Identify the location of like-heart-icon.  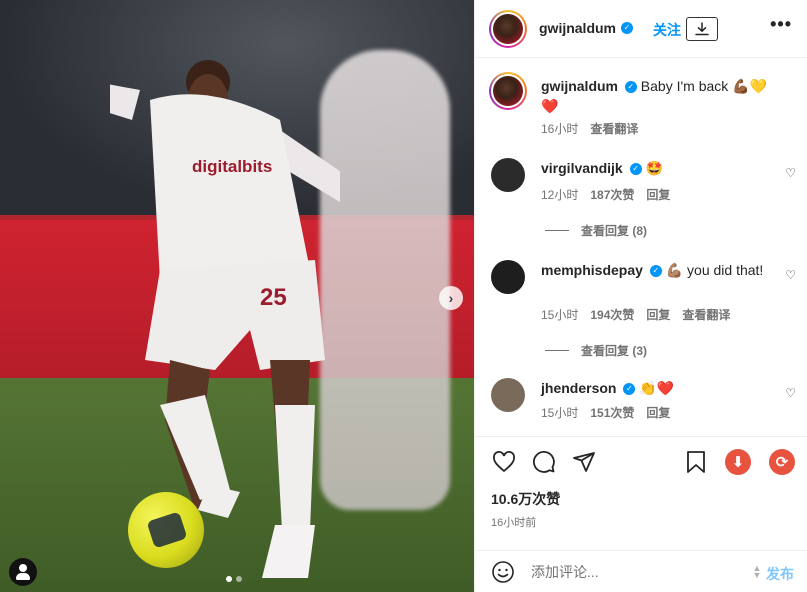
(504, 462).